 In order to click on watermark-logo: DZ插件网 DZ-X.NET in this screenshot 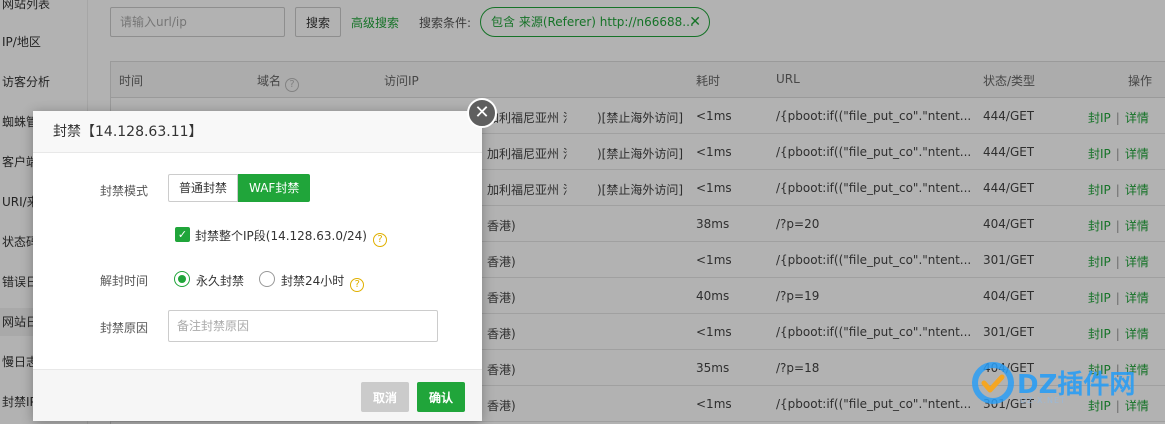, I will do `click(1067, 385)`.